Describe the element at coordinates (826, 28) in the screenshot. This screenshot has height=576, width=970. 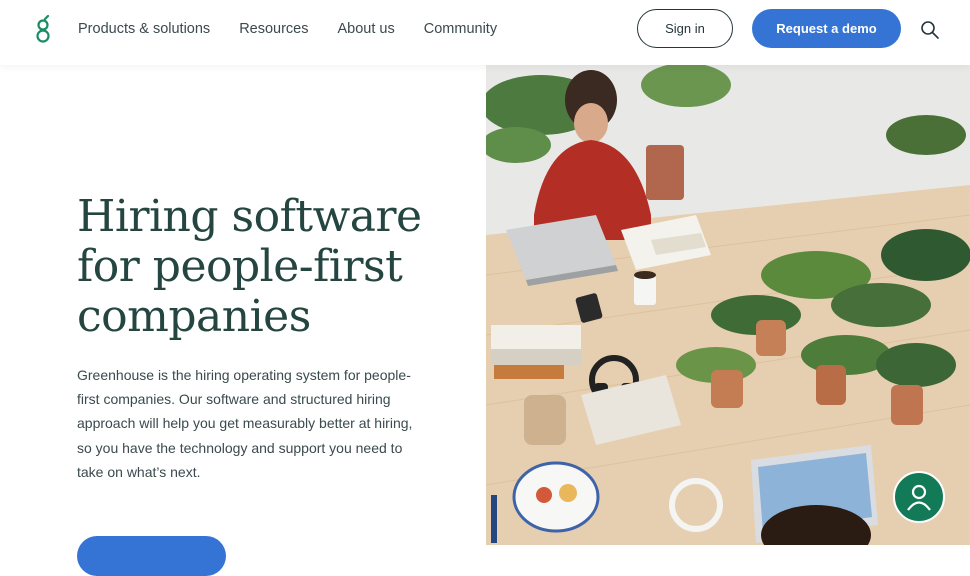
I see `request-demo-button: Request a demo` at that location.